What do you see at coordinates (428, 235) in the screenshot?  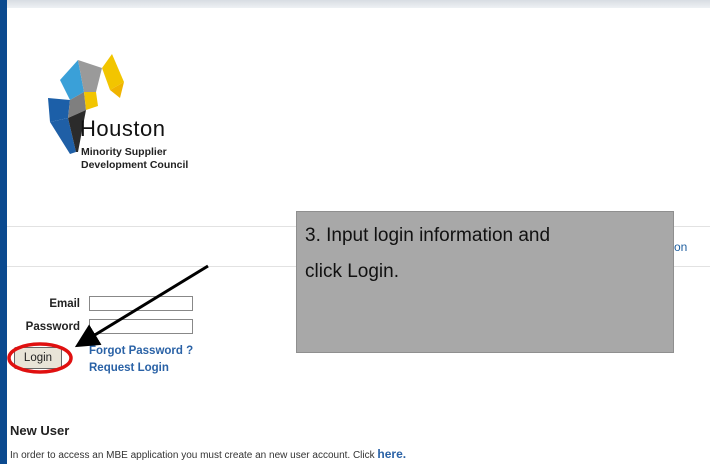 I see `callout-line1: 3. Input login information and` at bounding box center [428, 235].